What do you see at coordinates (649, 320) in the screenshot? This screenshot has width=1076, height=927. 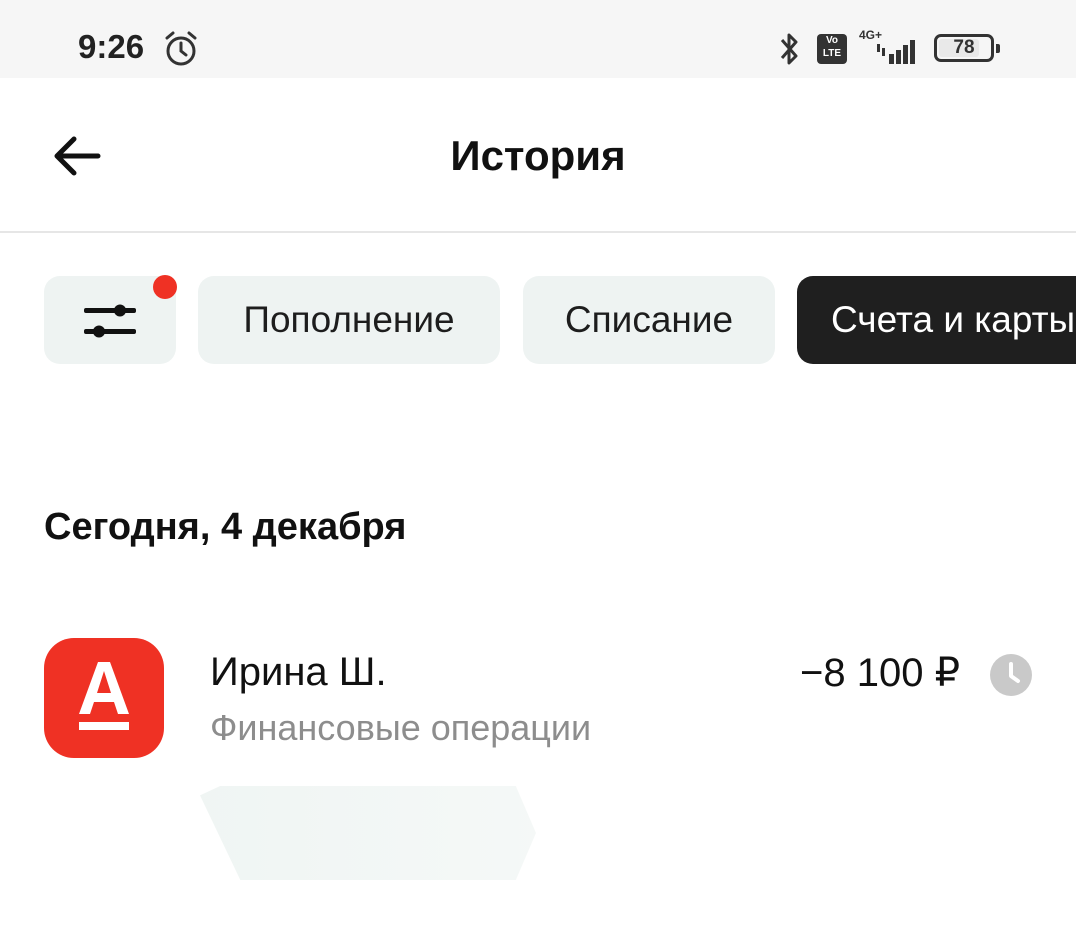 I see `chip-debit: Списание` at bounding box center [649, 320].